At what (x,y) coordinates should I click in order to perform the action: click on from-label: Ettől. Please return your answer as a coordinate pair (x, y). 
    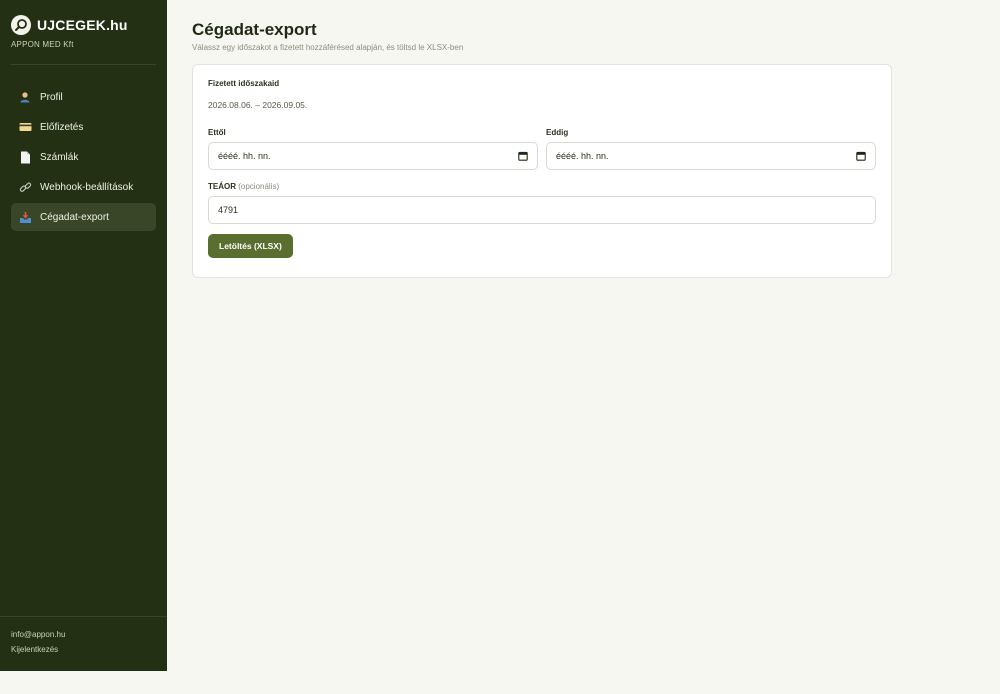
    Looking at the image, I should click on (217, 132).